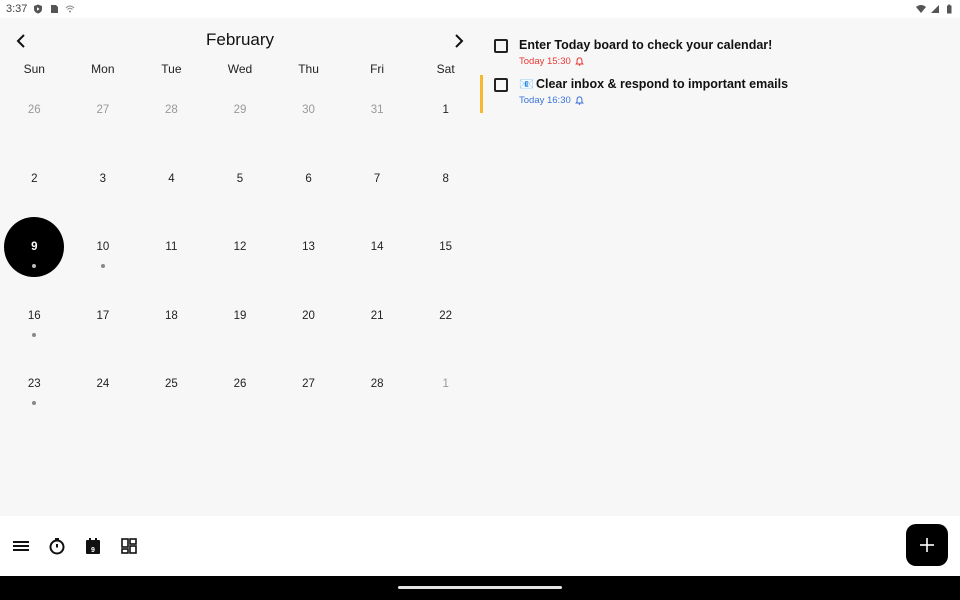 This screenshot has width=960, height=600. I want to click on calendar-day: 30, so click(308, 110).